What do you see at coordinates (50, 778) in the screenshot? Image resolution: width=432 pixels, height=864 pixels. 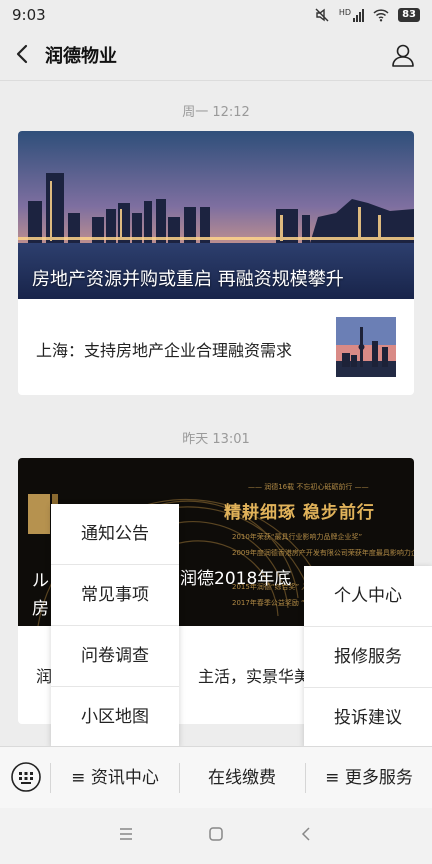 I see `menu-divider` at bounding box center [50, 778].